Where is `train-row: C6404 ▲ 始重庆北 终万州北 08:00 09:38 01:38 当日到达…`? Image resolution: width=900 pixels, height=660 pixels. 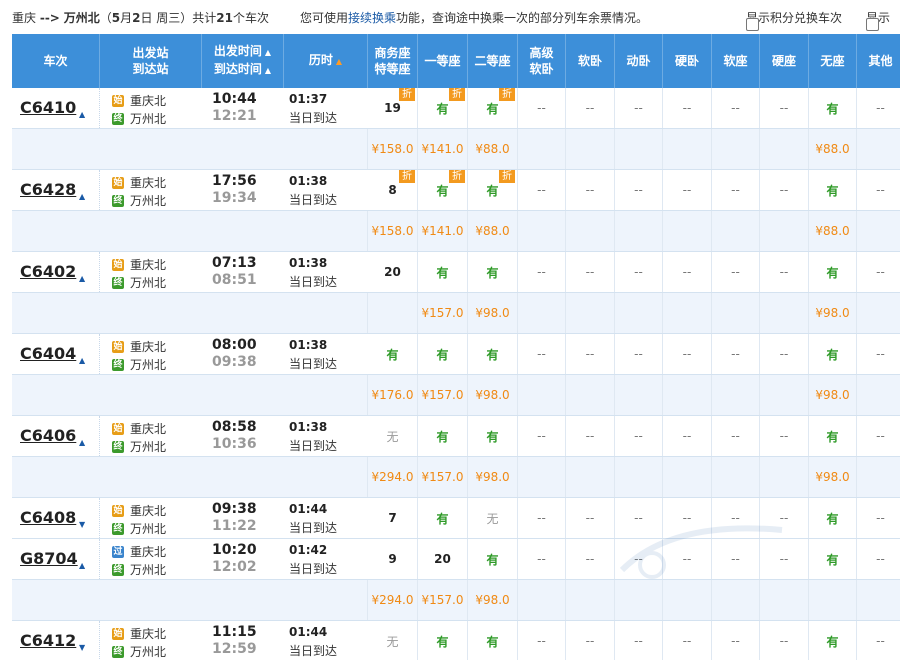
train-row: C6404 ▲ 始重庆北 终万州北 08:00 09:38 01:38 当日到达… is located at coordinates (456, 354).